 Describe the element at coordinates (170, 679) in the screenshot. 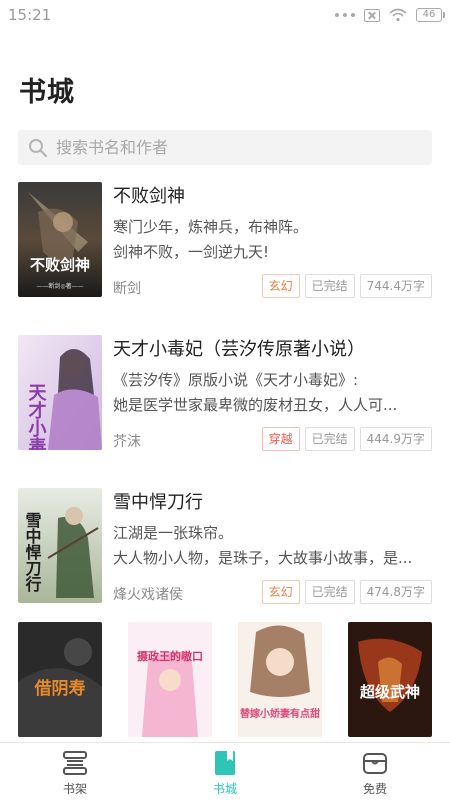

I see `book-cover: 摄政王的嗷口` at that location.